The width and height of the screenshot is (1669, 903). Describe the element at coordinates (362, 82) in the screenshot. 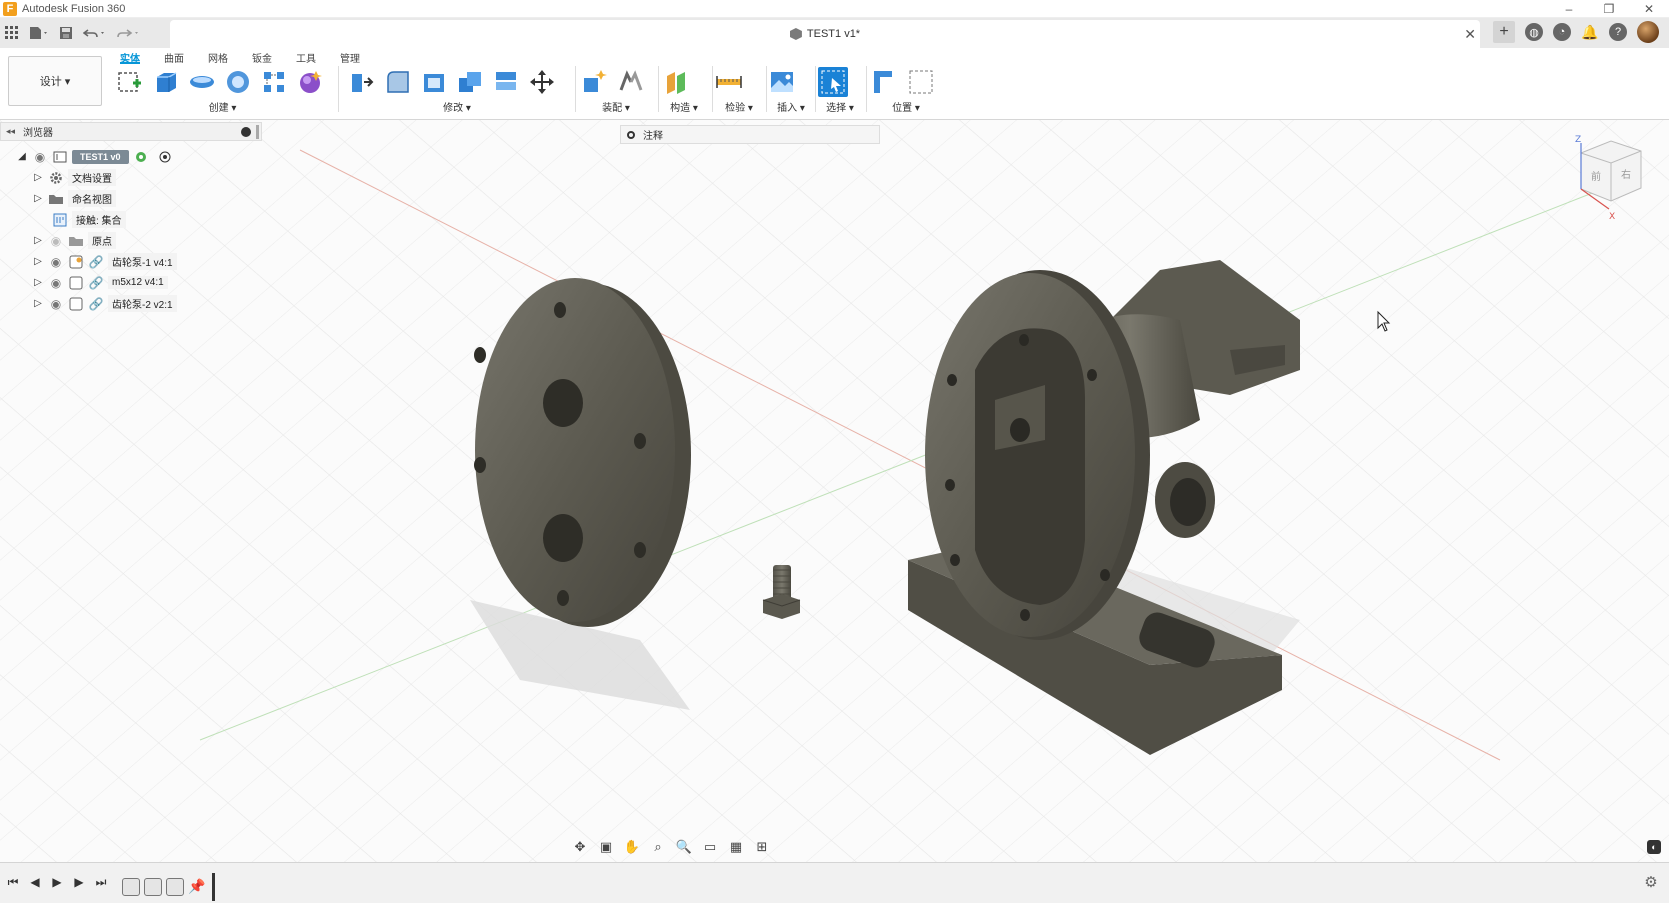

I see `press-pull-icon` at that location.